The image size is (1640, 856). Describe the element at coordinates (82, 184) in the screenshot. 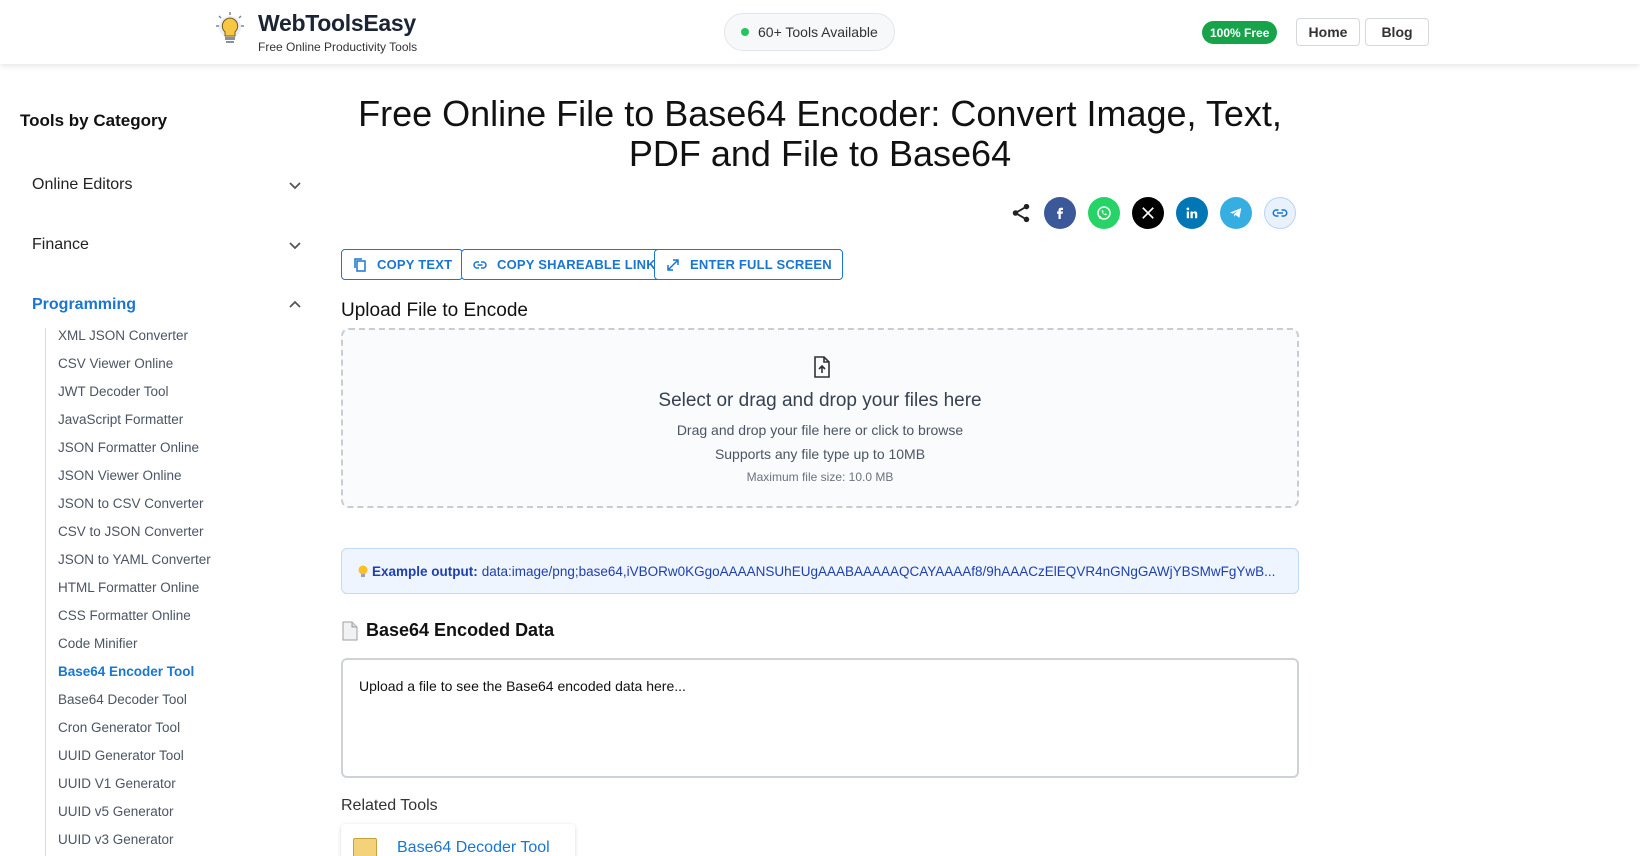

I see `category-label: Online Editors` at that location.